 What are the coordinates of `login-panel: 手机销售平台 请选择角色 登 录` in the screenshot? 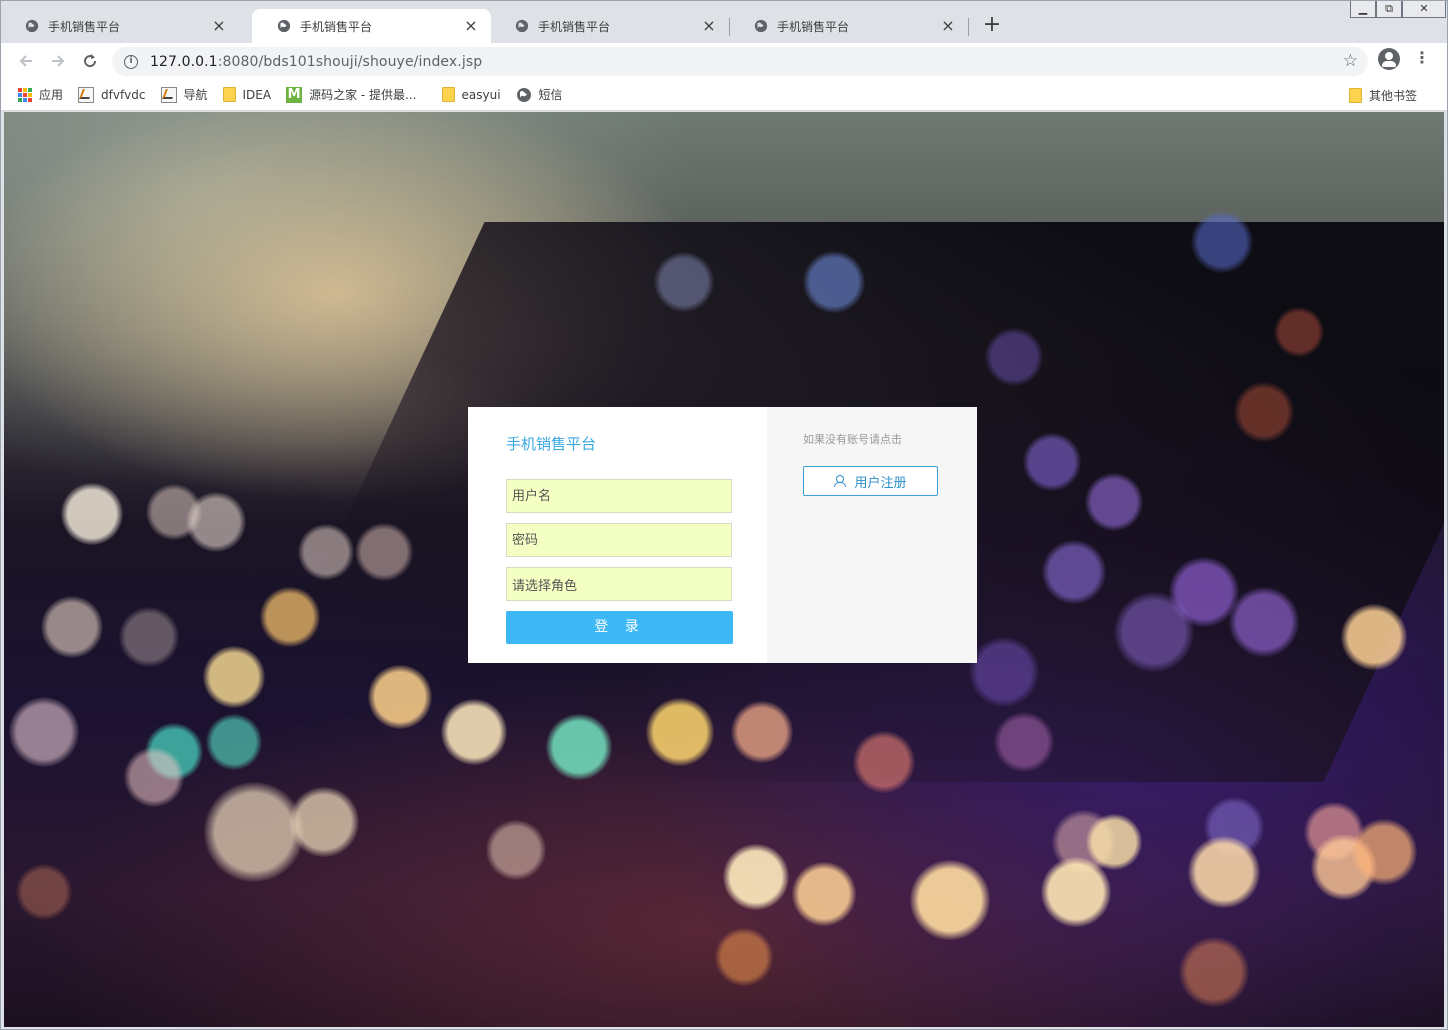 It's located at (617, 535).